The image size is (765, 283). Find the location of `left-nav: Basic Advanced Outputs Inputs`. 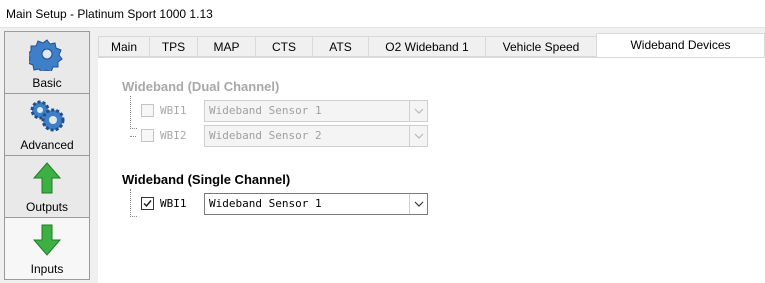

left-nav: Basic Advanced Outputs Inputs is located at coordinates (48, 156).